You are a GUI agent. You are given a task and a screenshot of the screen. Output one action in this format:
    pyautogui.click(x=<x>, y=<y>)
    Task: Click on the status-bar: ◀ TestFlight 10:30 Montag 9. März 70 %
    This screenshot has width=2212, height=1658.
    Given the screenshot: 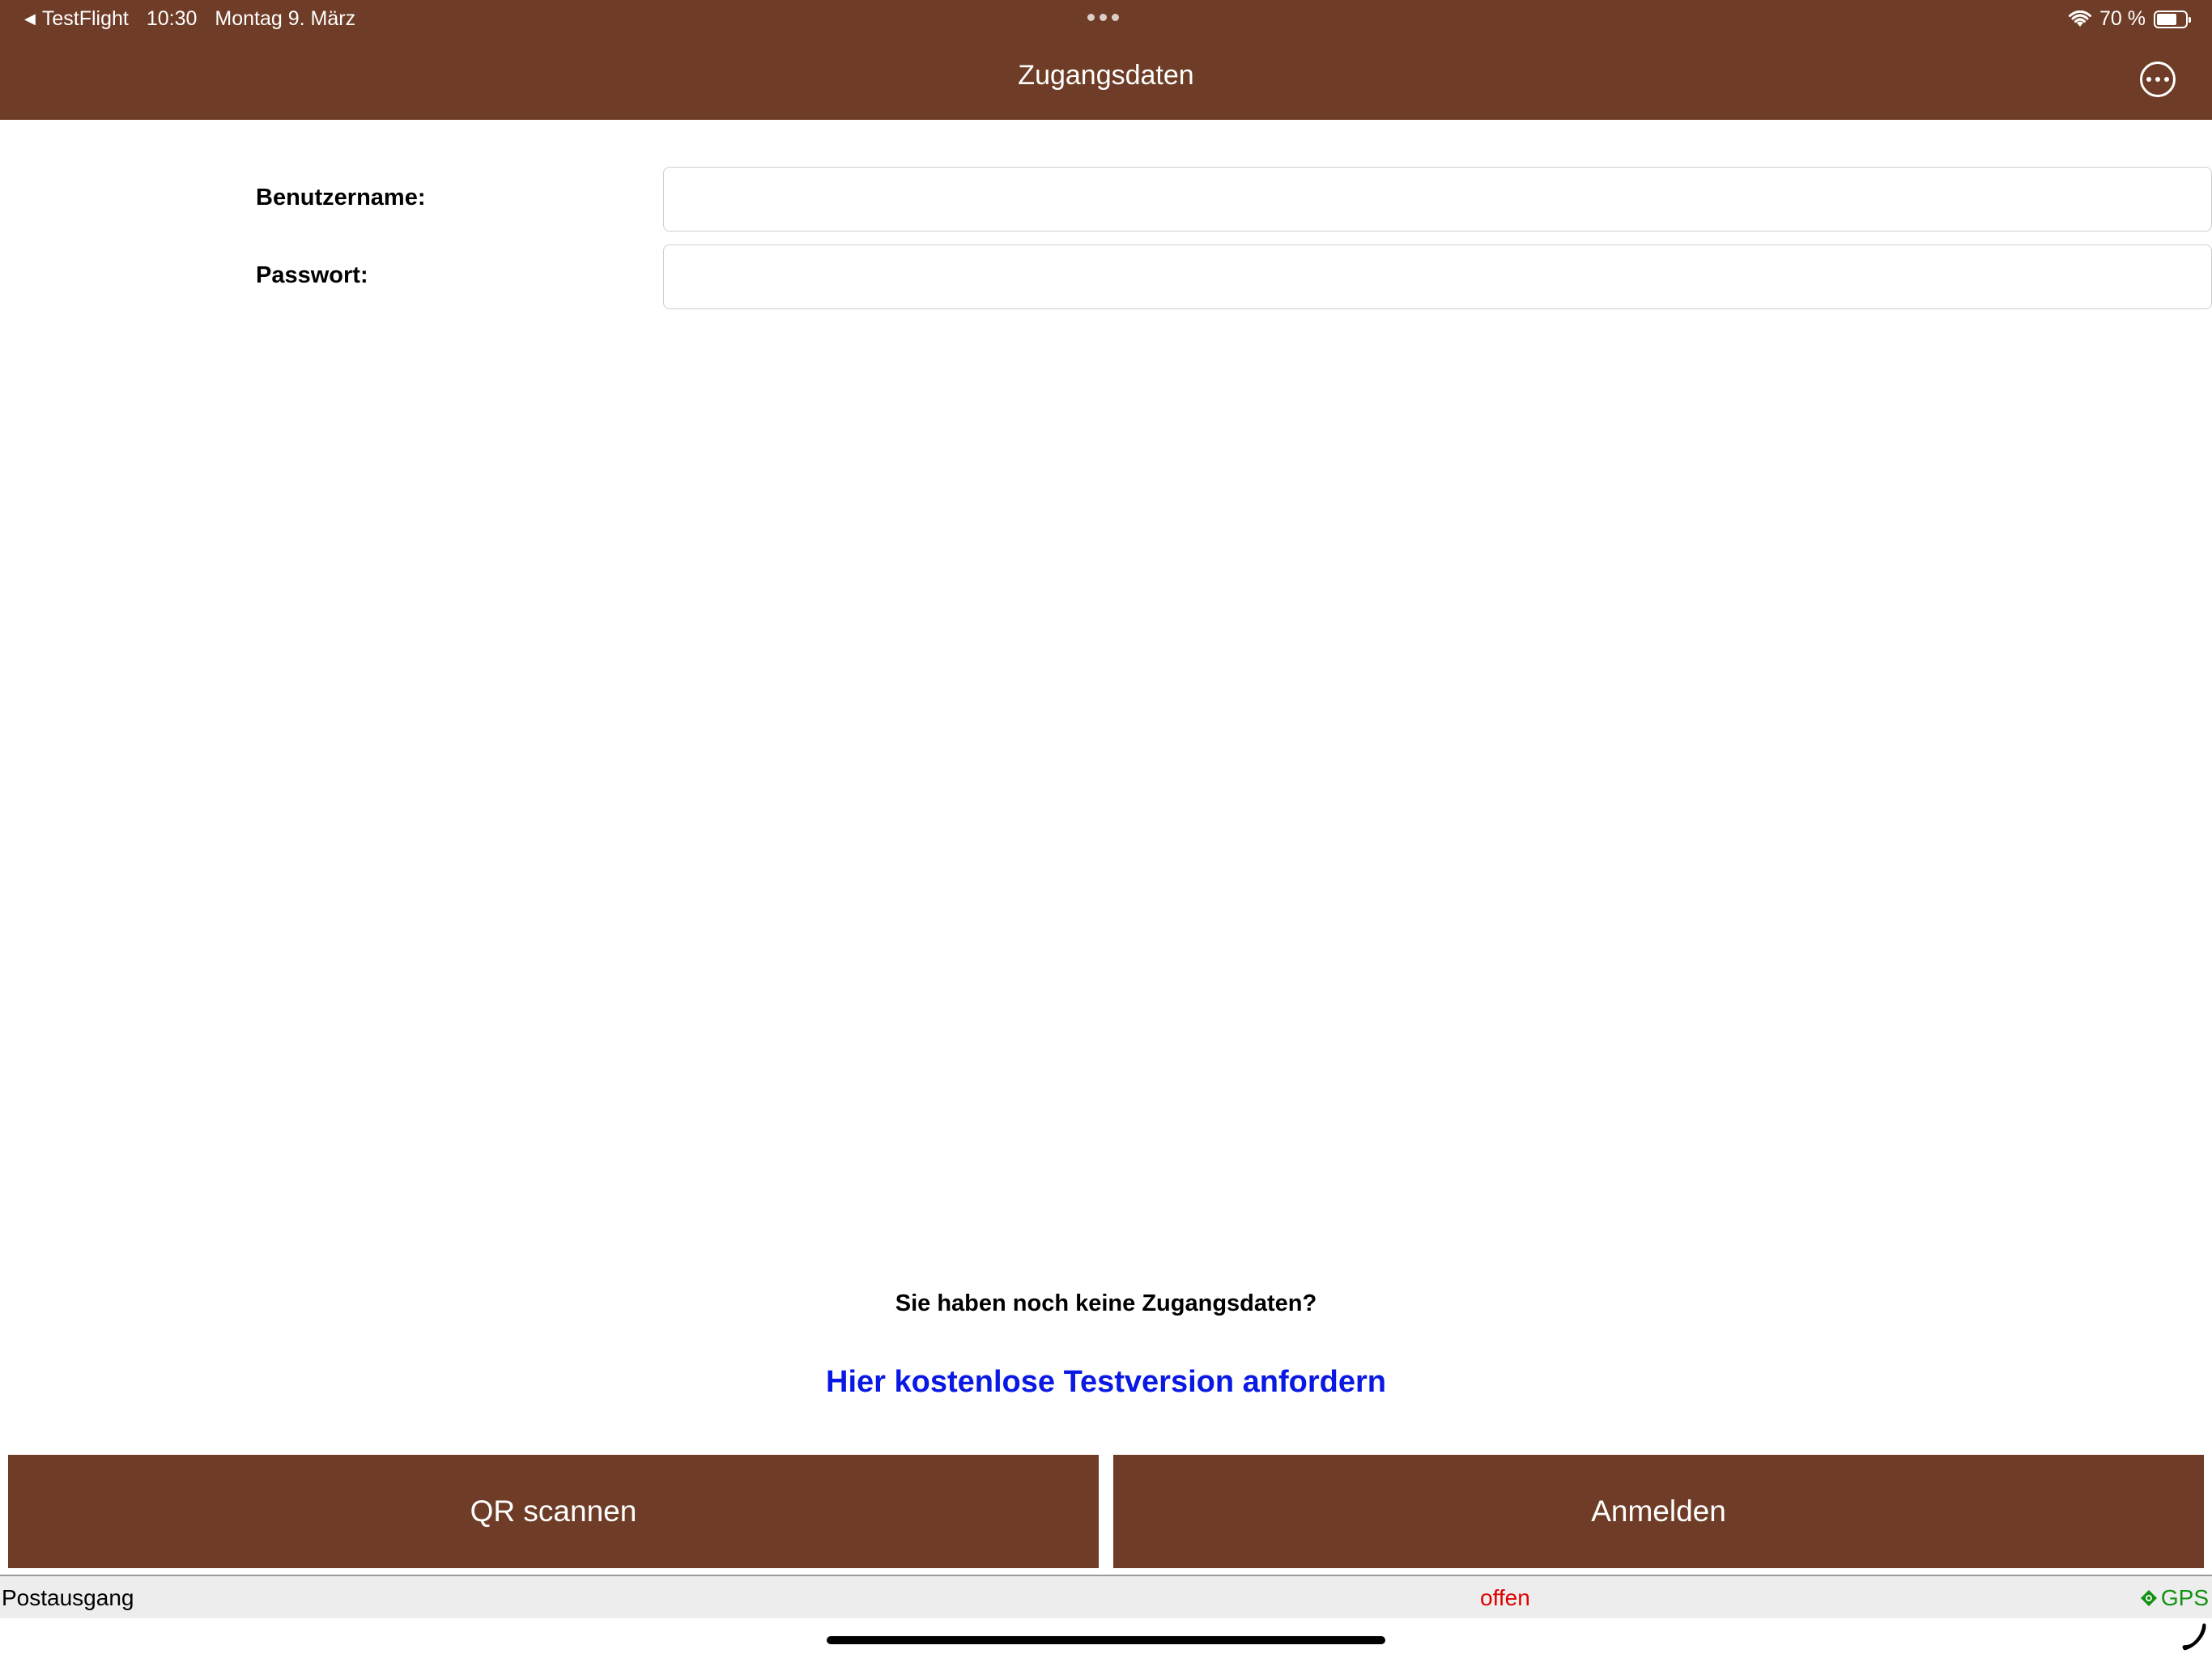 What is the action you would take?
    pyautogui.click(x=1106, y=18)
    